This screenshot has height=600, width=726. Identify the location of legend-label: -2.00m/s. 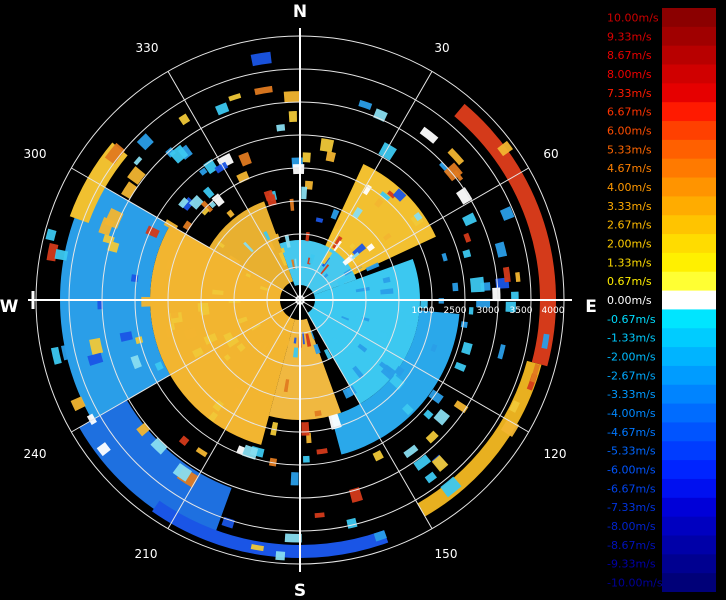
(631, 357).